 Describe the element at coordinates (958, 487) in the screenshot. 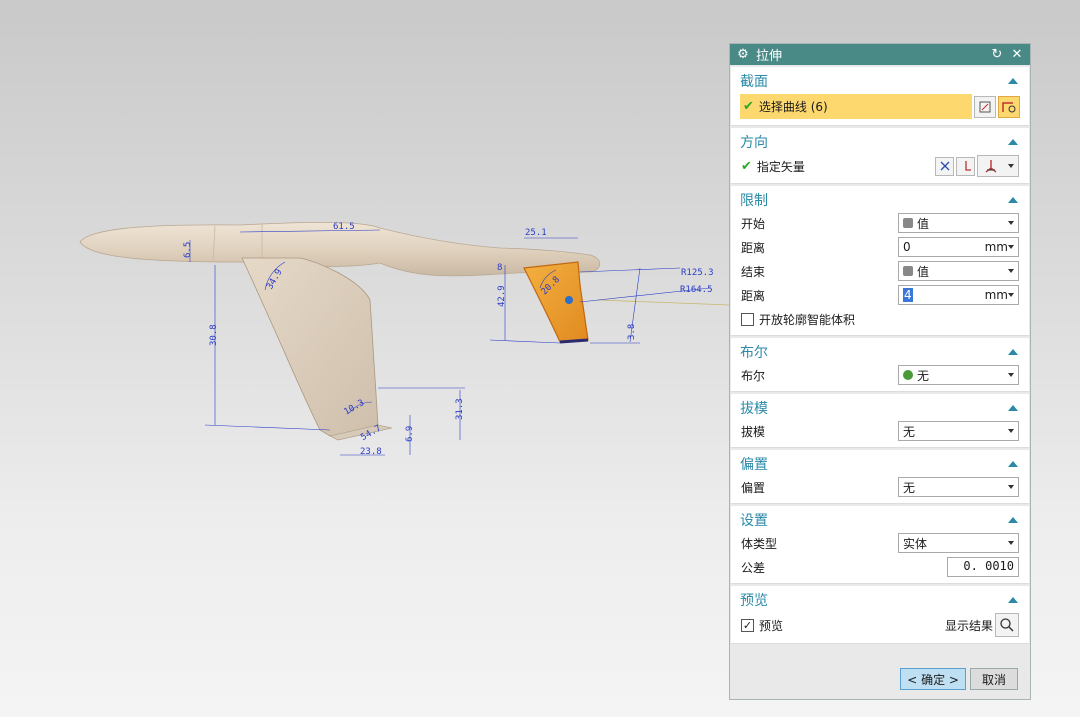

I see `offset-select: 无` at that location.